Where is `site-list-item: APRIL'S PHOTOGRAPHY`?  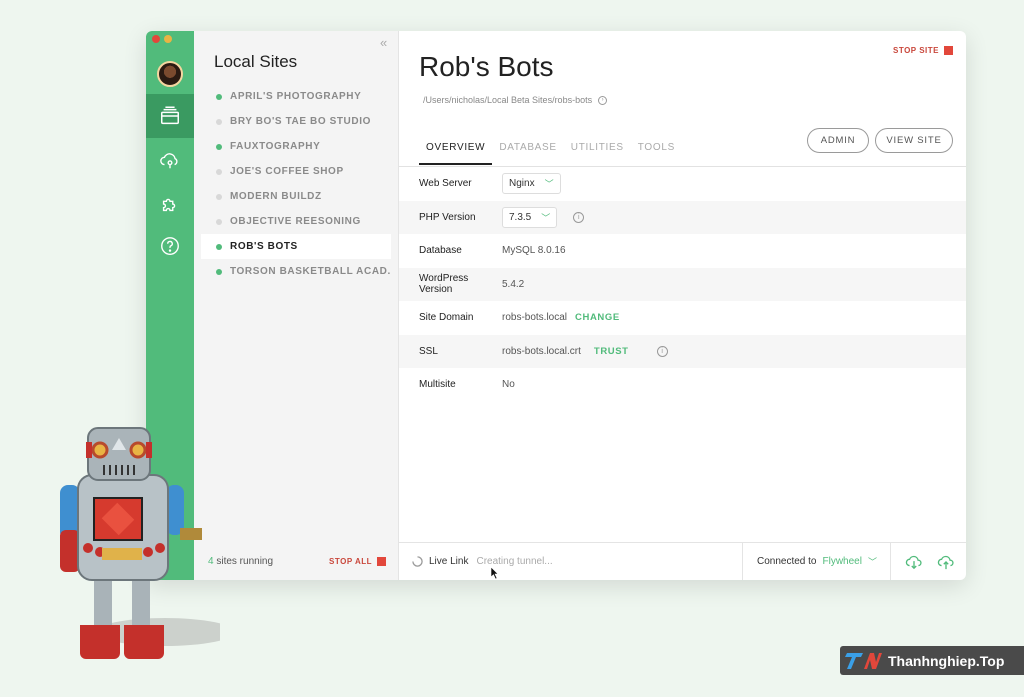
site-list-item: APRIL'S PHOTOGRAPHY is located at coordinates (296, 96).